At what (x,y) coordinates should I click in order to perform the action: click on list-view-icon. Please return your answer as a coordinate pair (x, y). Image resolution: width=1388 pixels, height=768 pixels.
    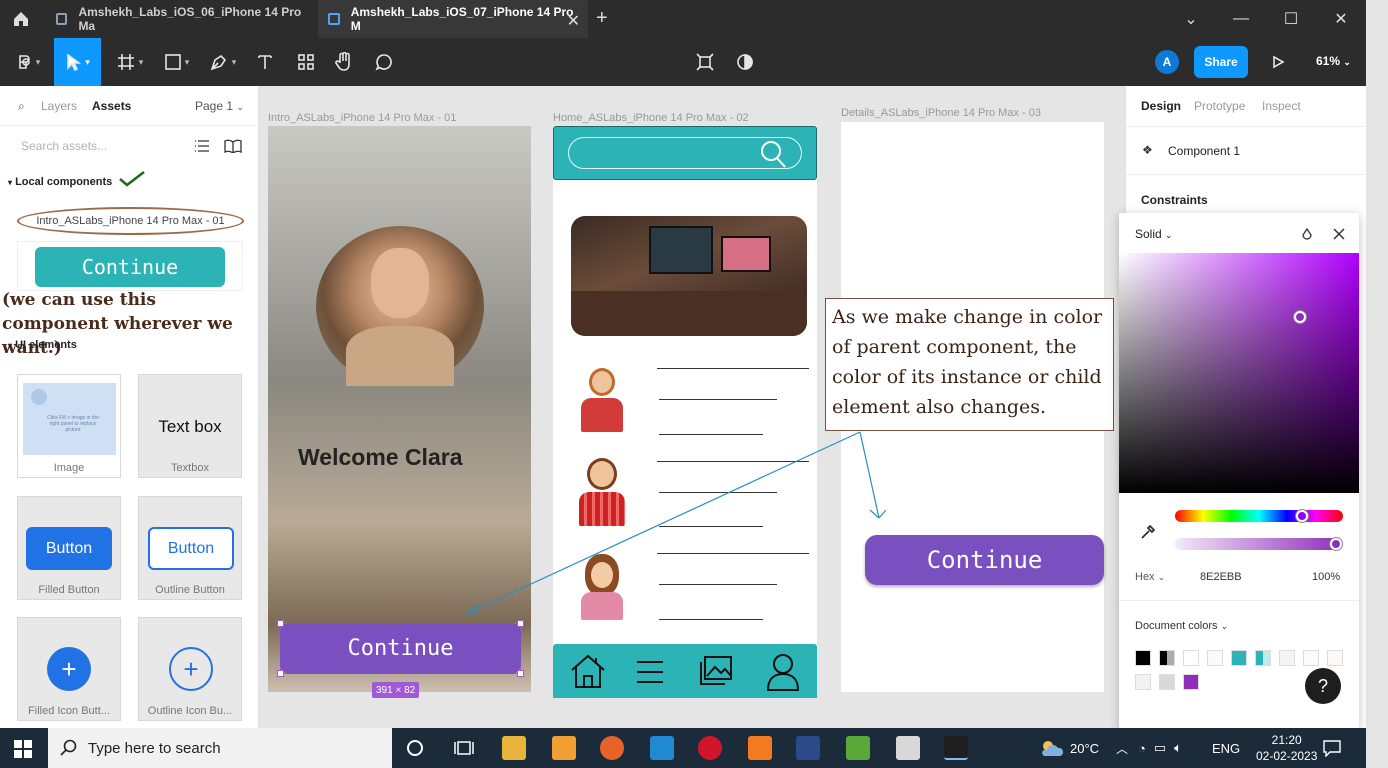
    Looking at the image, I should click on (202, 146).